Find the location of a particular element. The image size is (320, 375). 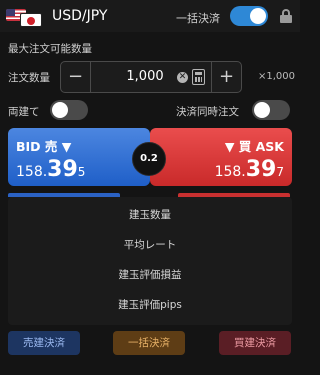

simultaneous-settle-label: 決済同時注文 is located at coordinates (207, 112).